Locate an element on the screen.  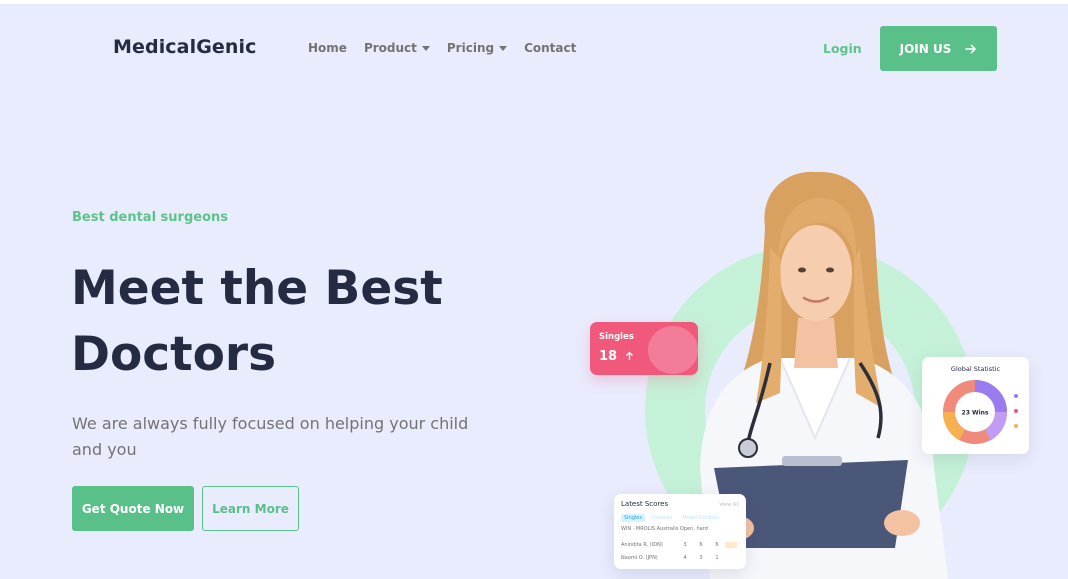
tab-singles: Singles is located at coordinates (633, 518).